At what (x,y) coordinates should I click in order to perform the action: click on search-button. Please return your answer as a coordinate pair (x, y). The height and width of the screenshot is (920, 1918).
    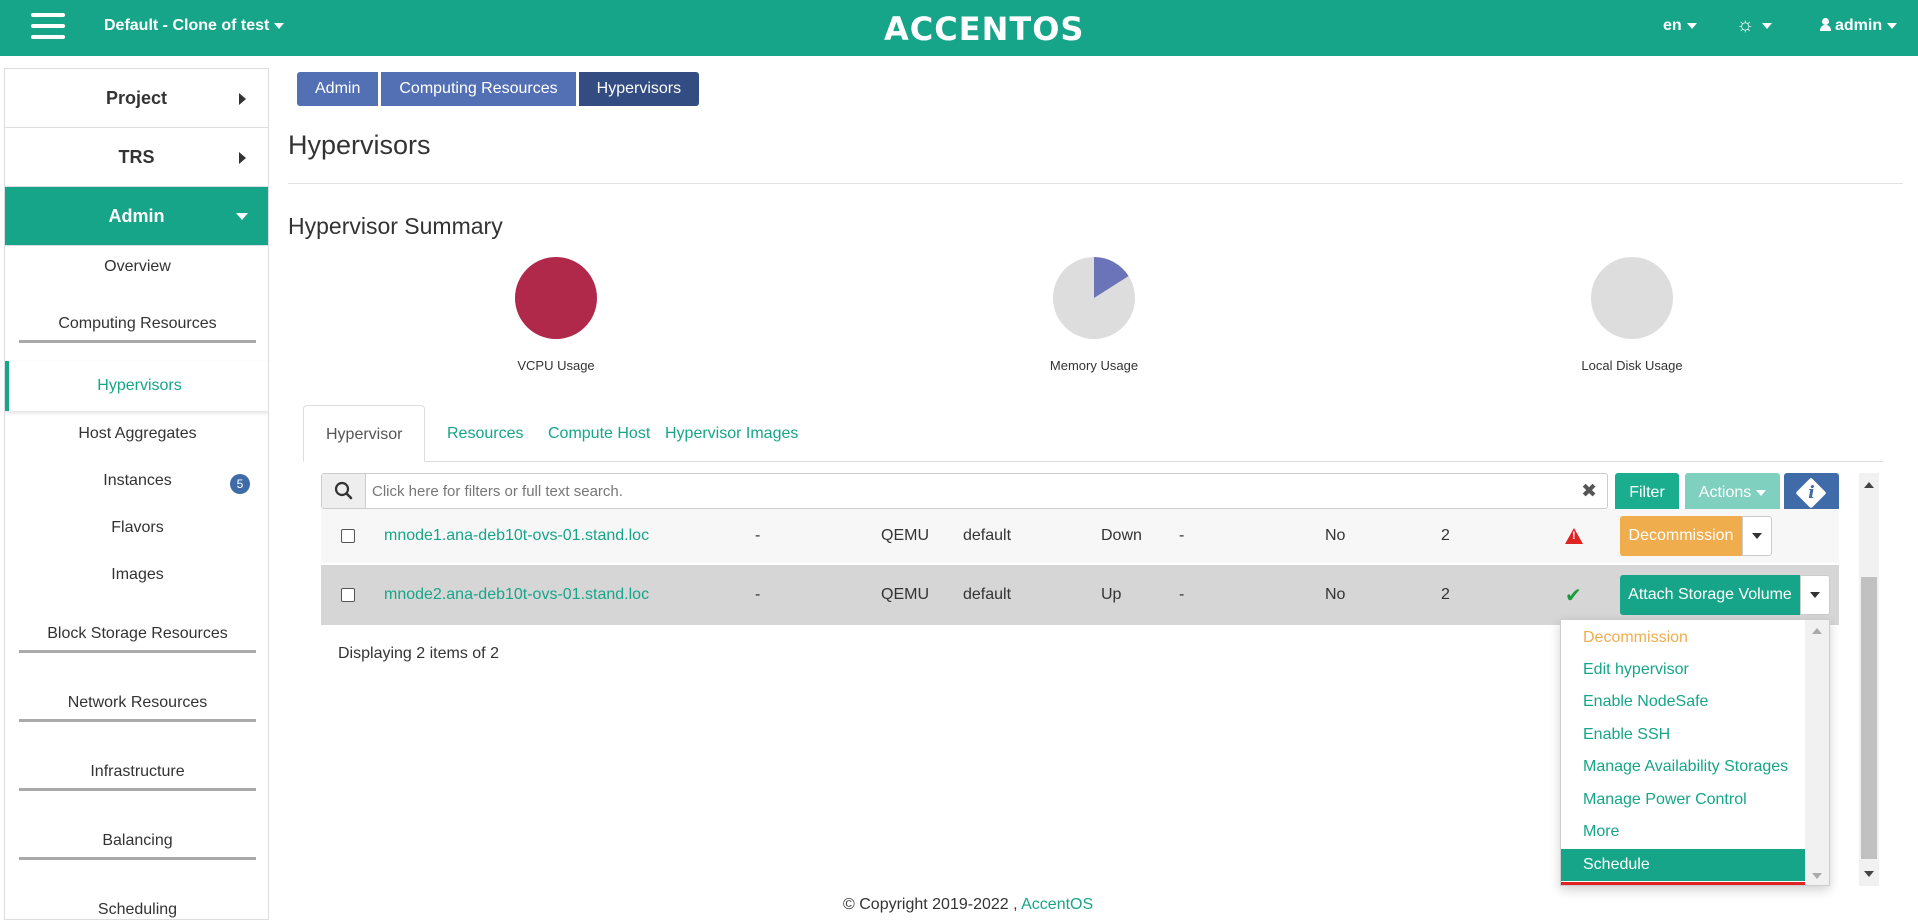
    Looking at the image, I should click on (344, 491).